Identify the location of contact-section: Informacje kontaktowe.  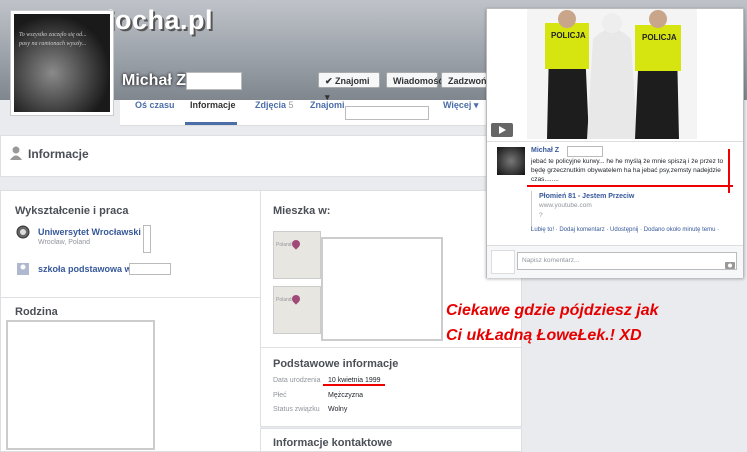
(391, 440).